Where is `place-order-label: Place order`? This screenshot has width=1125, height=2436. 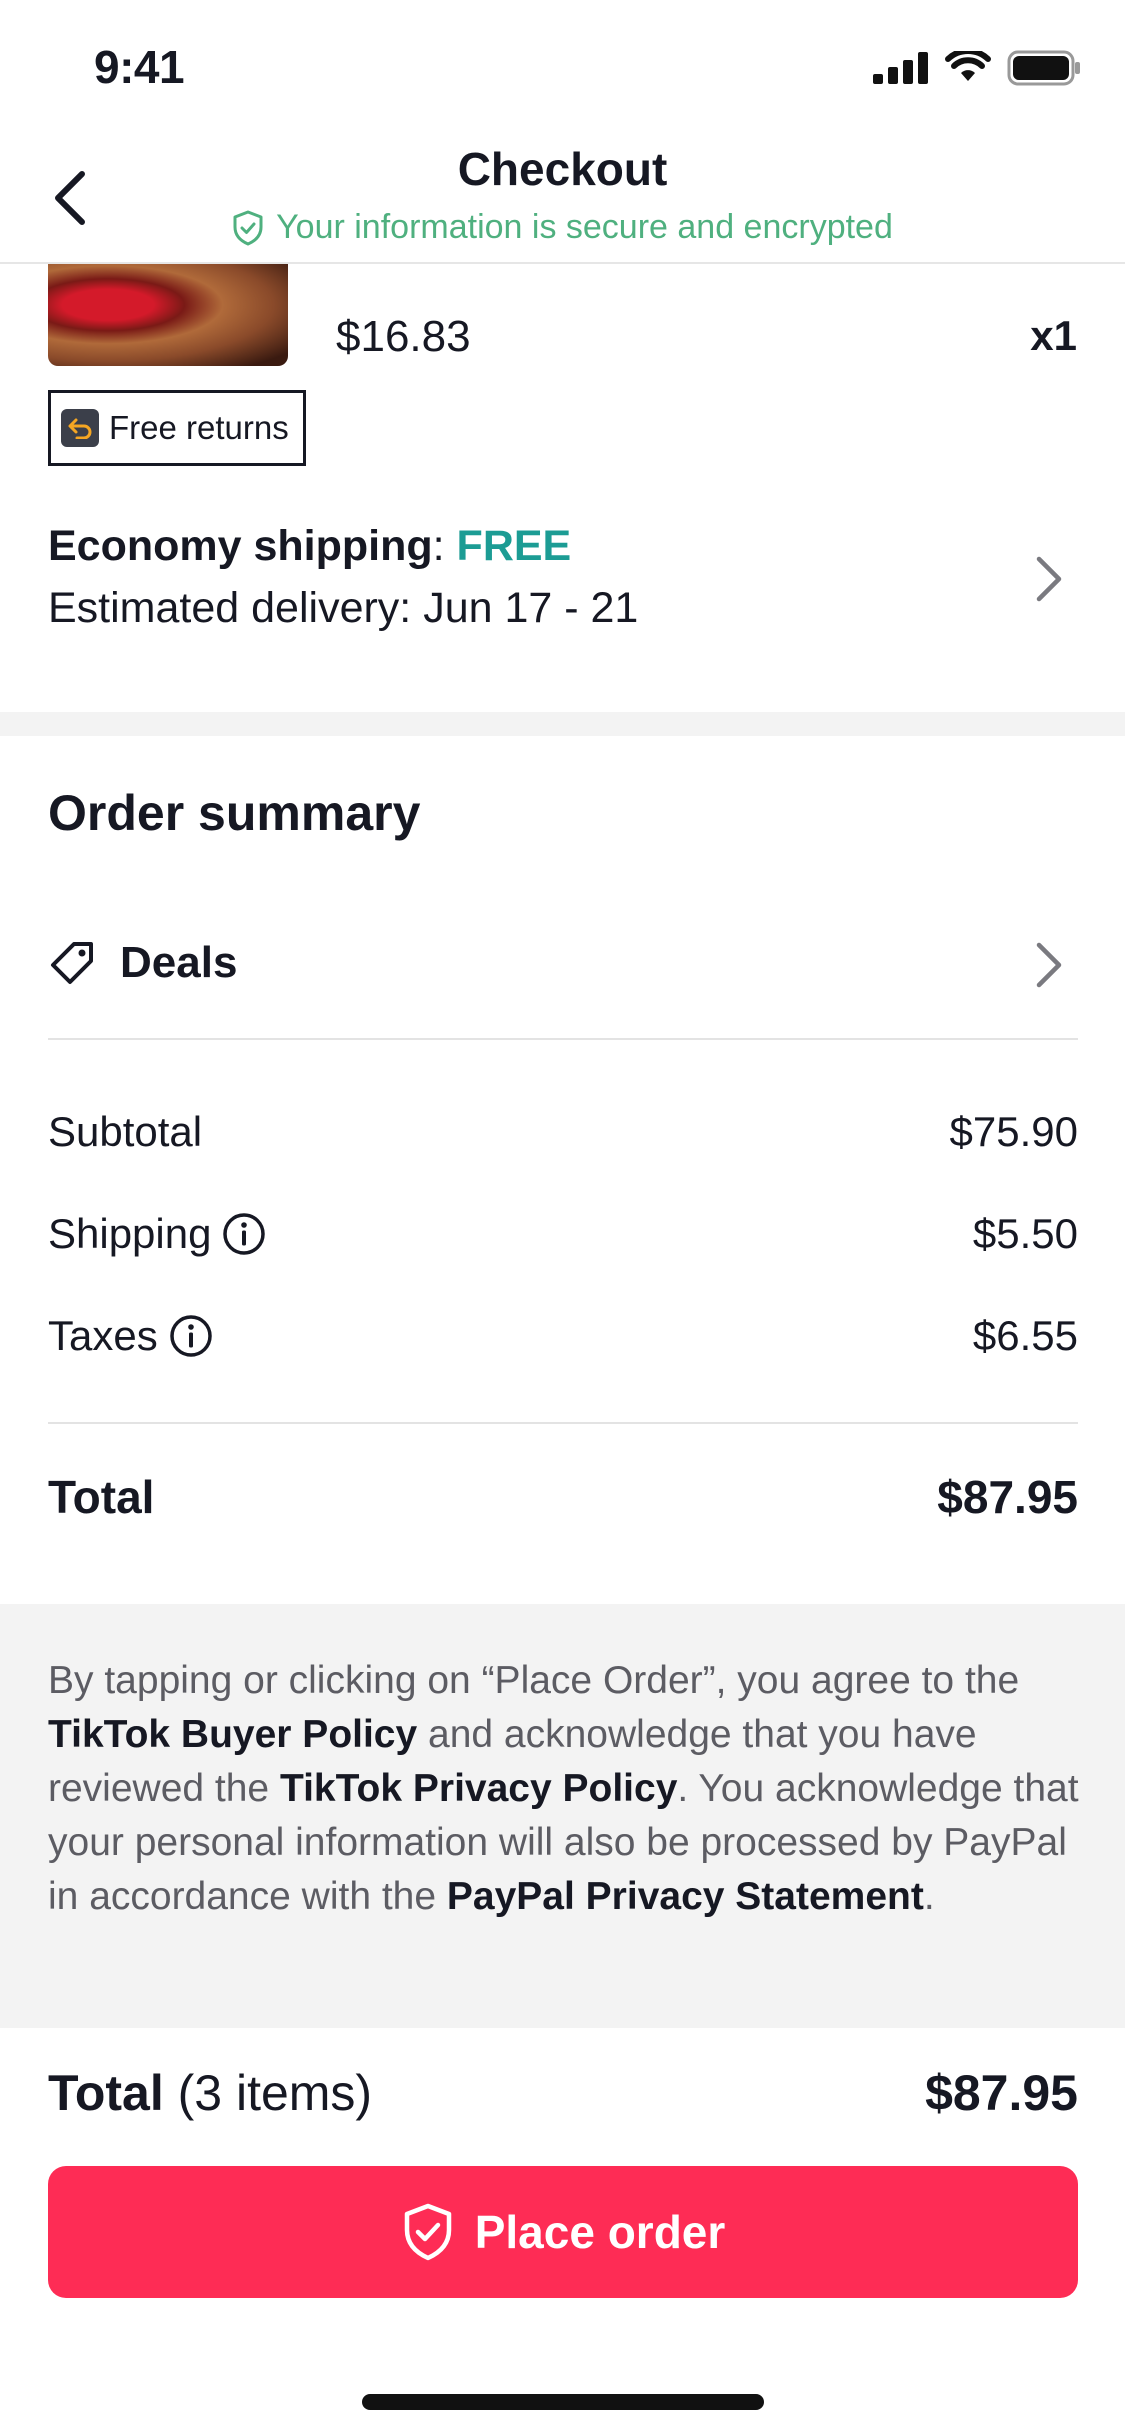 place-order-label: Place order is located at coordinates (600, 2232).